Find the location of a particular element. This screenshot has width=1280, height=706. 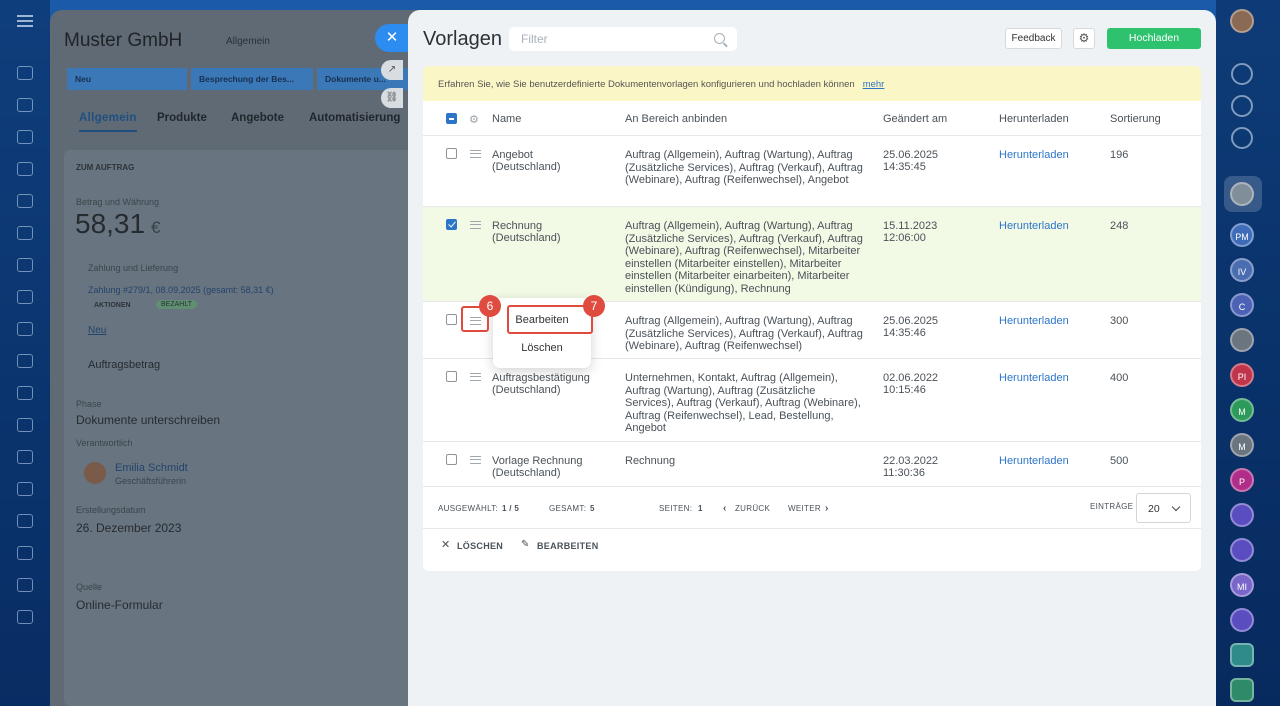

order-amount-label: Auftragsbetrag is located at coordinates (124, 365).